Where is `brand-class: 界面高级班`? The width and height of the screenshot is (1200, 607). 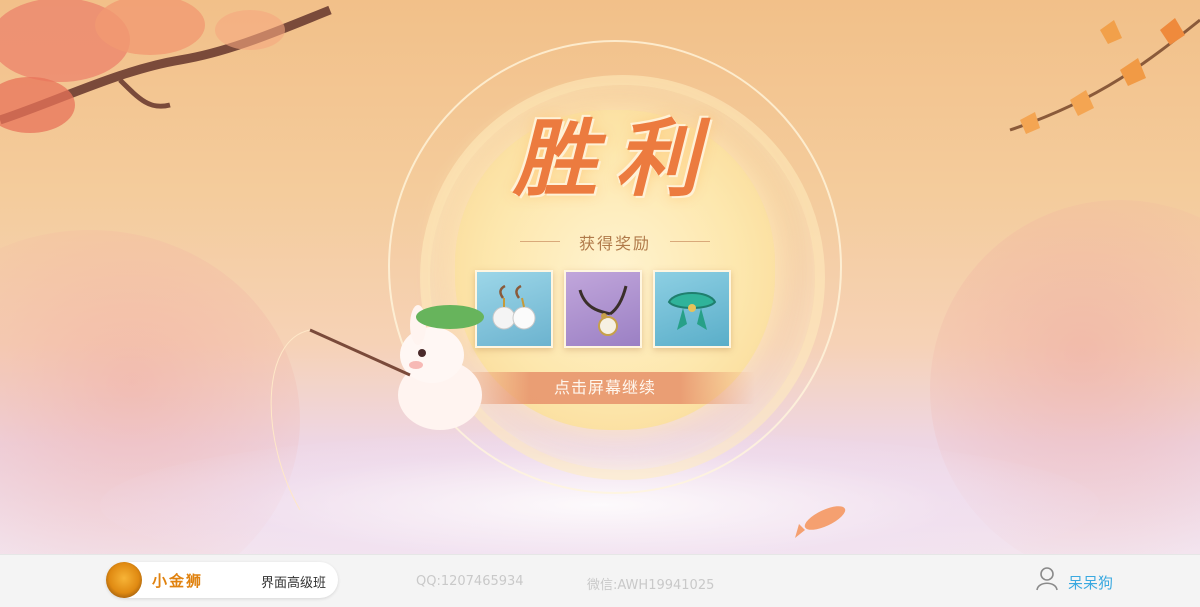
brand-class: 界面高级班 is located at coordinates (294, 583).